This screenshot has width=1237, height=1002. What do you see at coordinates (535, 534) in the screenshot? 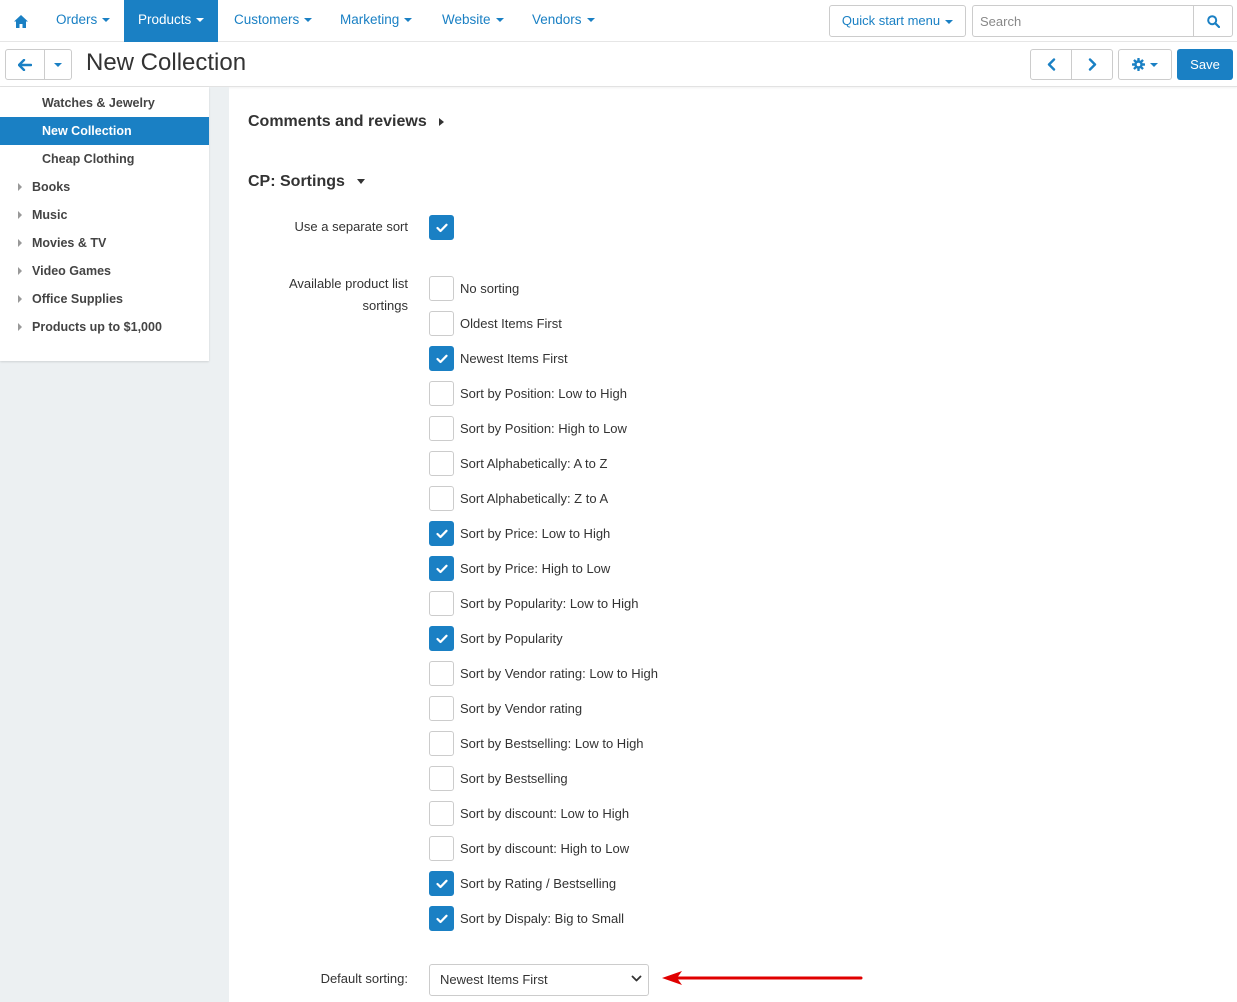
I see `sorting-option-label: Sort by Price: Low to High` at bounding box center [535, 534].